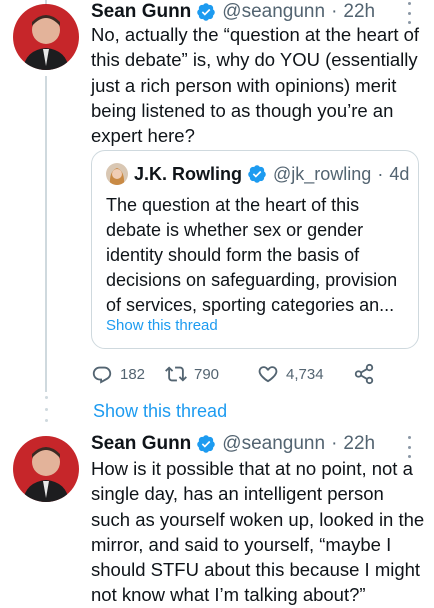 Image resolution: width=434 pixels, height=608 pixels. Describe the element at coordinates (268, 374) in the screenshot. I see `heart-icon` at that location.